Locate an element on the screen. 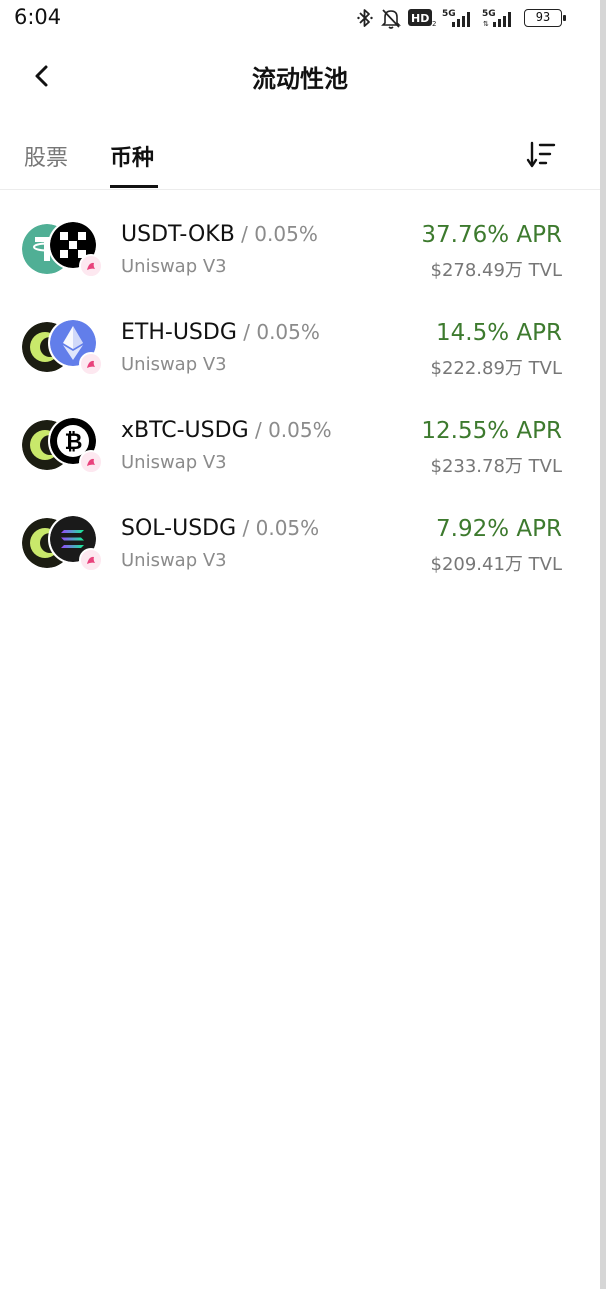  svg-text: HD is located at coordinates (420, 18).